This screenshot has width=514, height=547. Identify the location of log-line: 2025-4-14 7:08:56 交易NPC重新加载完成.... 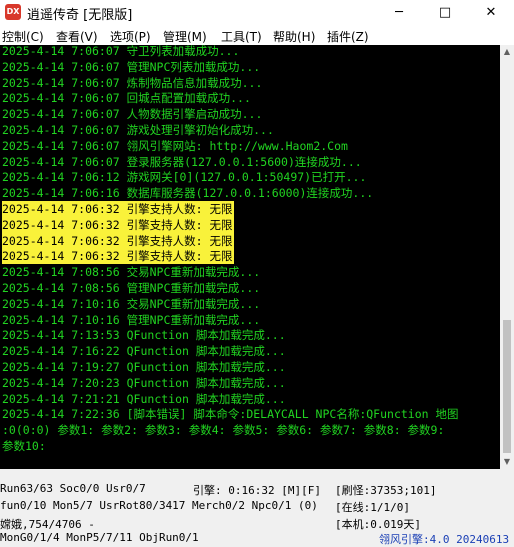
(131, 272).